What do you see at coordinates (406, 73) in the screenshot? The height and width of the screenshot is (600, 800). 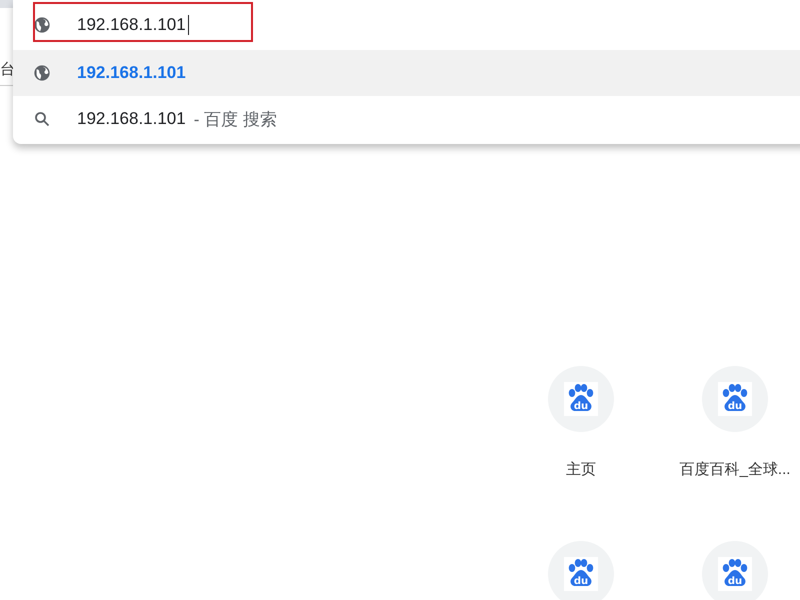 I see `suggestion-item: 192.168.1.101` at bounding box center [406, 73].